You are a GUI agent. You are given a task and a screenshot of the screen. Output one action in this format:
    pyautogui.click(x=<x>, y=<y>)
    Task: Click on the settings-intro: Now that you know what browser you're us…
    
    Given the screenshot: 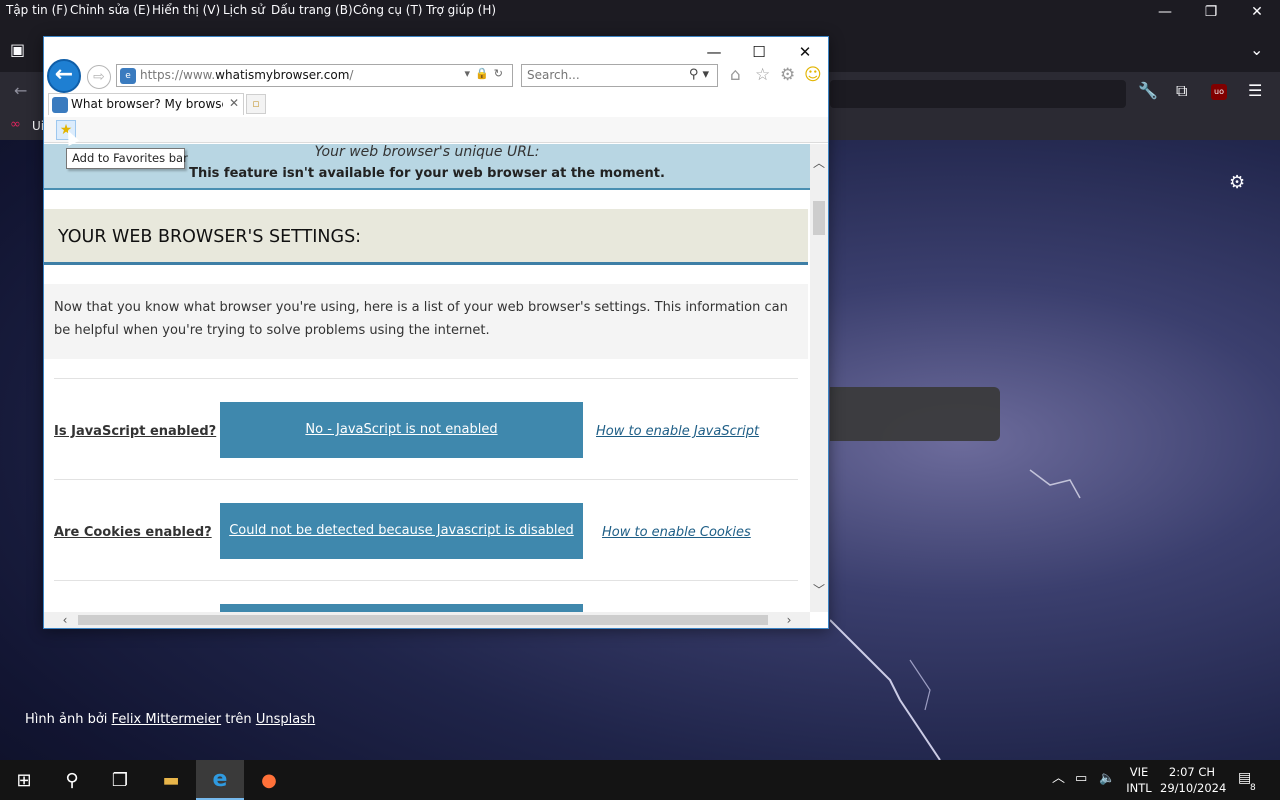 What is the action you would take?
    pyautogui.click(x=426, y=321)
    